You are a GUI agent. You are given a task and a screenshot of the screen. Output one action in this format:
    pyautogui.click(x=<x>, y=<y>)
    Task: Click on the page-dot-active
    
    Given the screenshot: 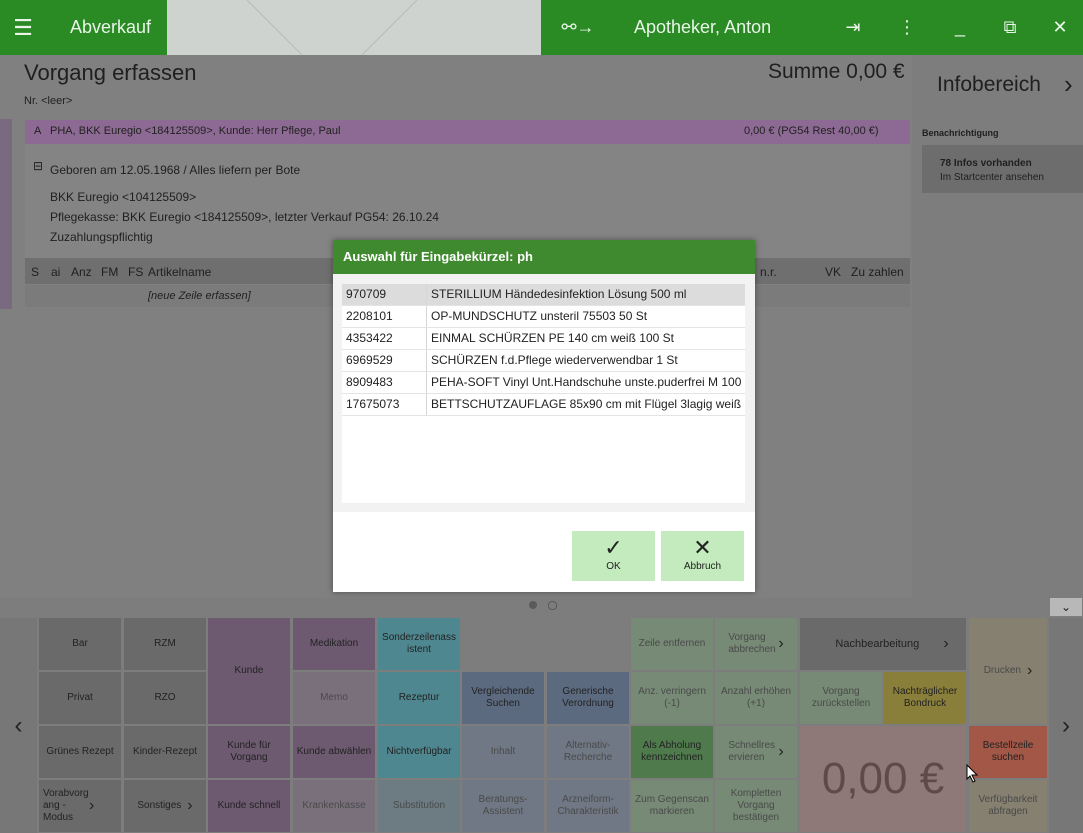 What is the action you would take?
    pyautogui.click(x=533, y=605)
    